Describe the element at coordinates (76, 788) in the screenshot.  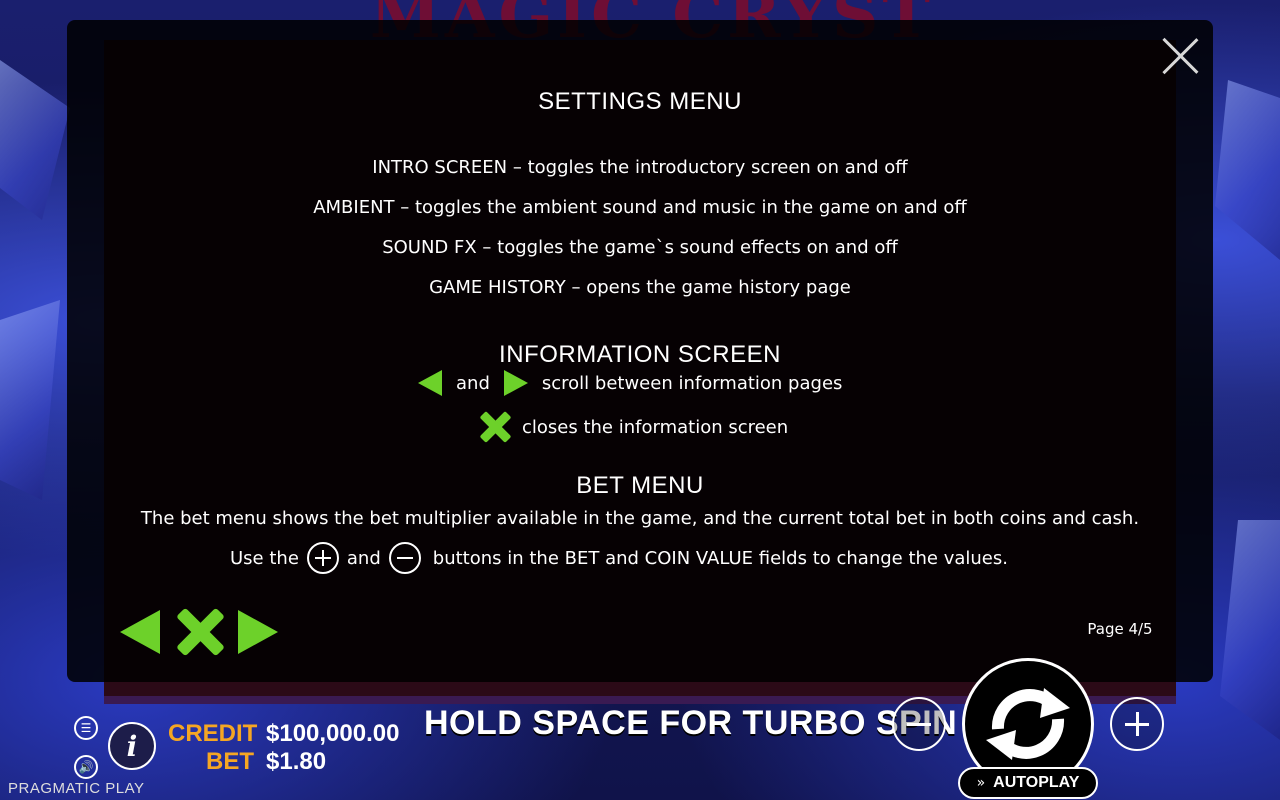
I see `brand-logo: PRAGMATIC PLAY` at that location.